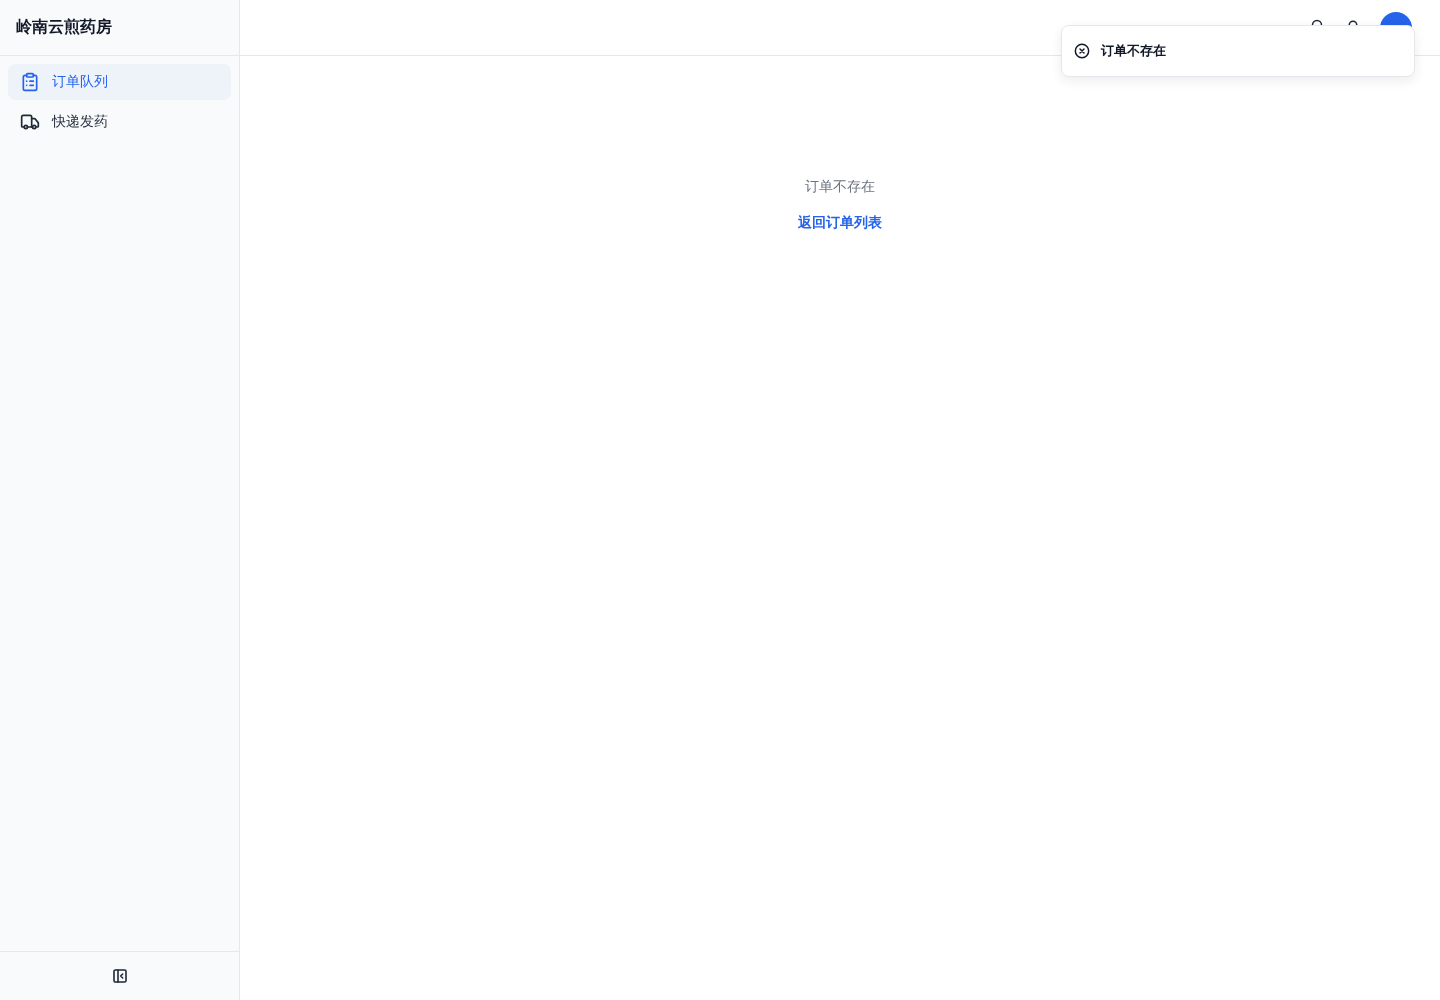 This screenshot has height=1000, width=1440. I want to click on toast-message: 订单不存在, so click(1133, 51).